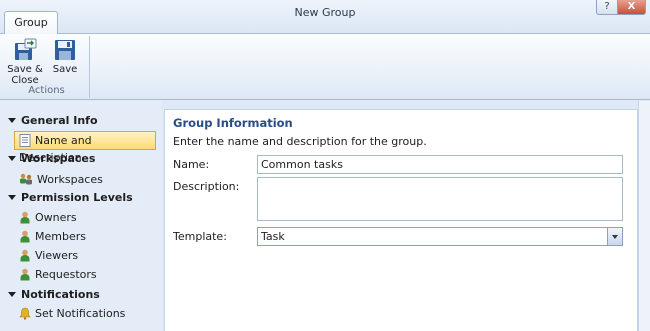  I want to click on nav-section-notifications: Notifications, so click(54, 295).